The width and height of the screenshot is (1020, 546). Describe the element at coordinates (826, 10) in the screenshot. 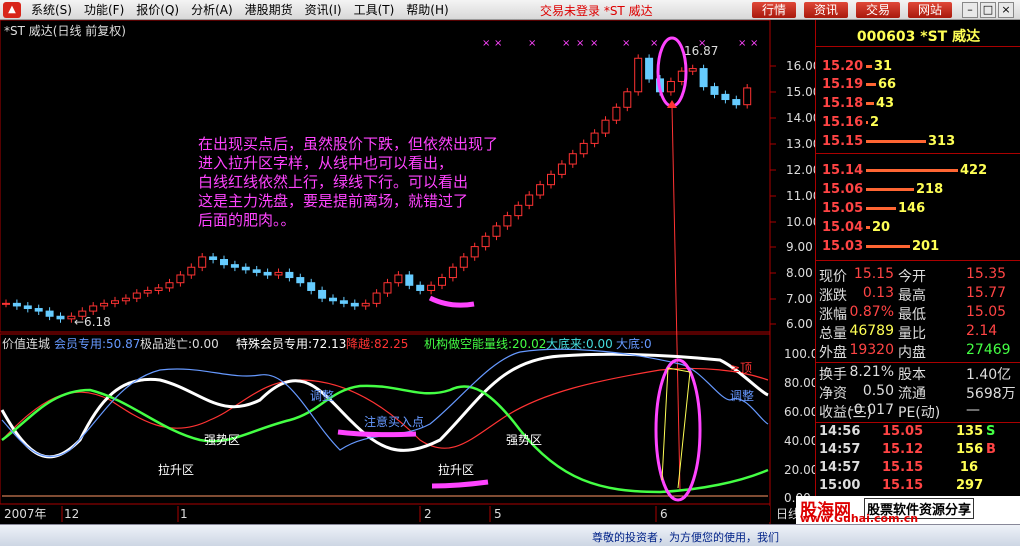

I see `news-button: 资讯` at that location.